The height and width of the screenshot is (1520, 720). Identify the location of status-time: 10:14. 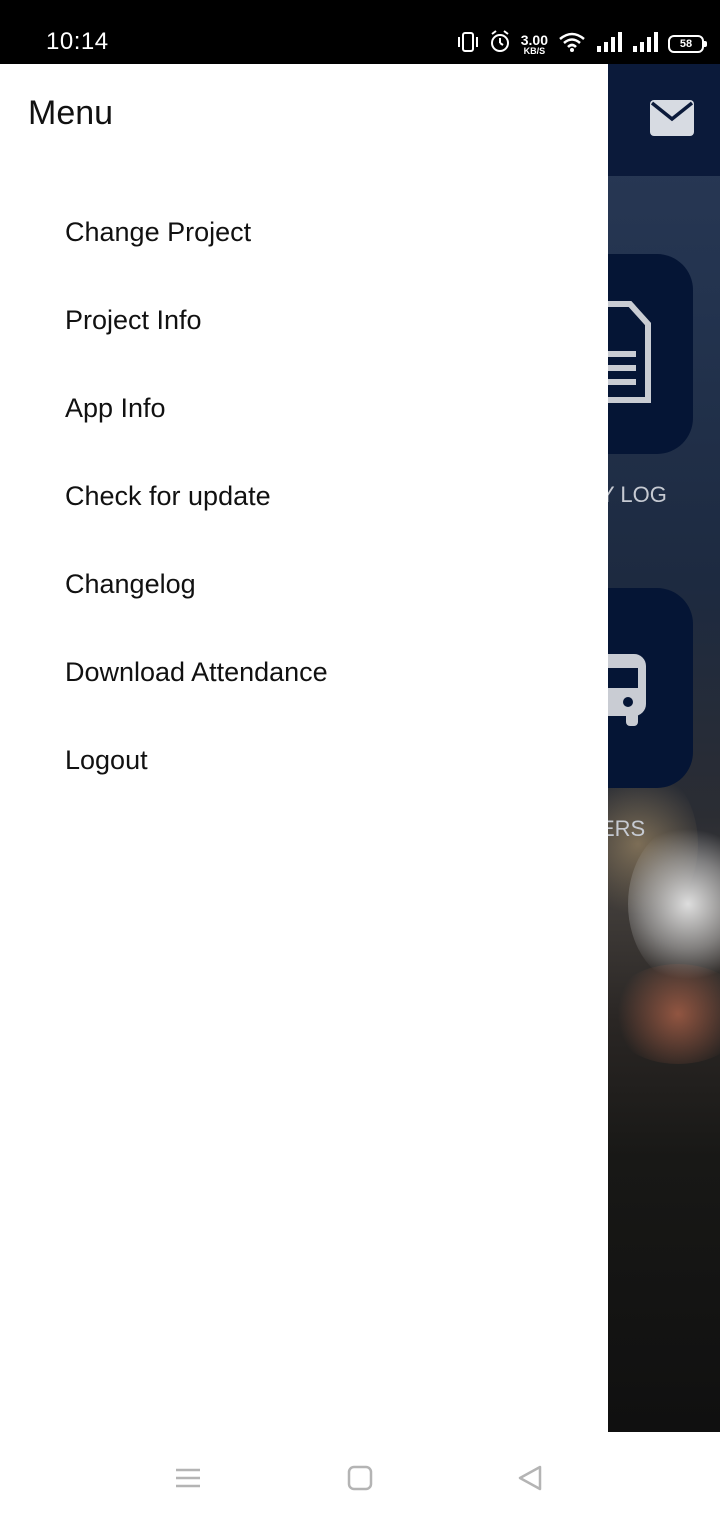
(77, 41).